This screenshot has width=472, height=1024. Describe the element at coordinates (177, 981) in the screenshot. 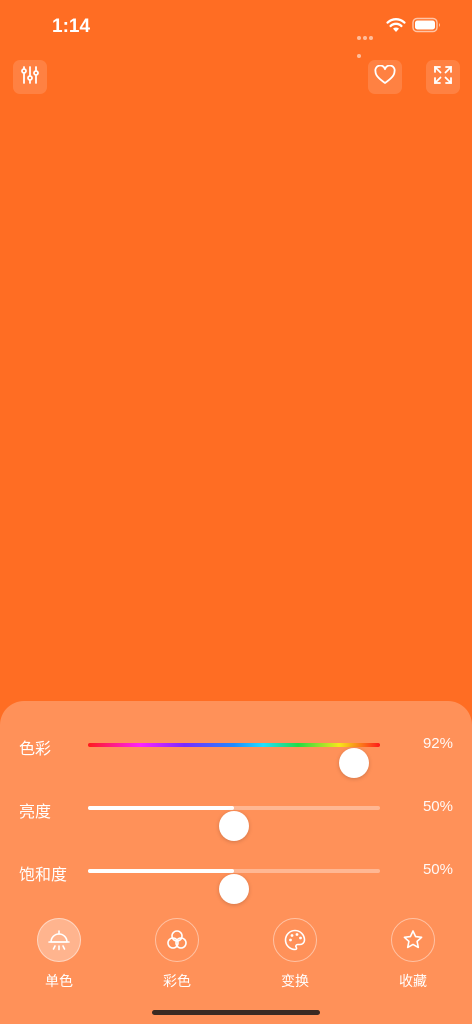

I see `tab-label: 彩色` at that location.